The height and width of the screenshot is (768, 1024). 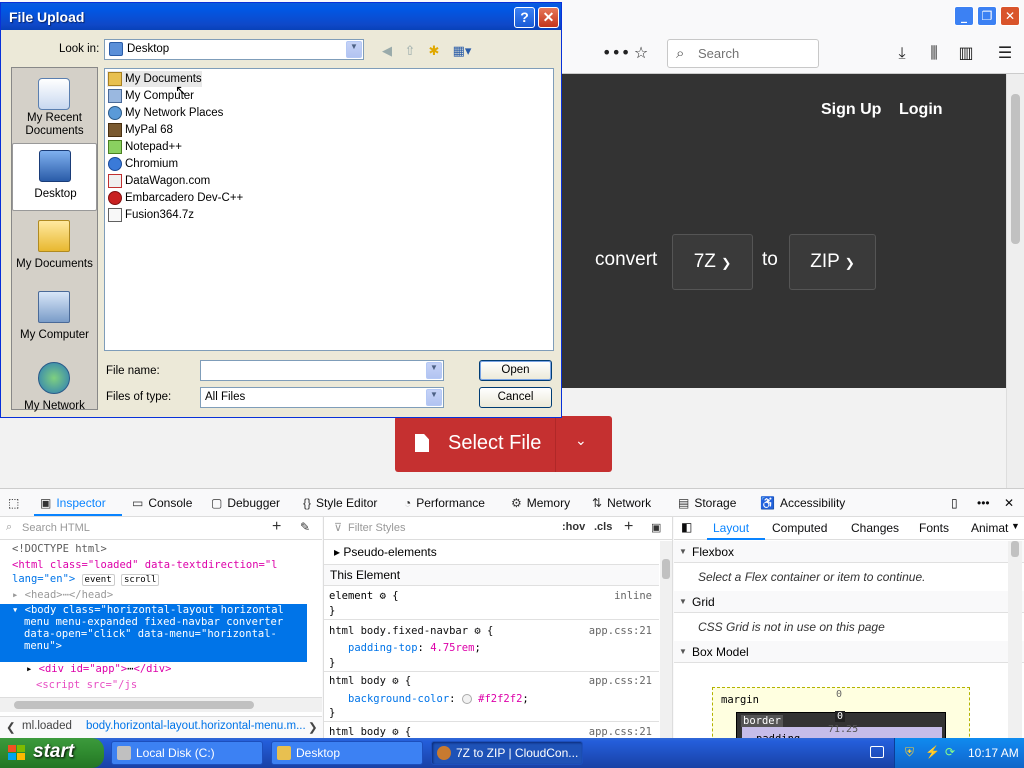 What do you see at coordinates (707, 503) in the screenshot?
I see `tab-storage: ▤ Storage` at bounding box center [707, 503].